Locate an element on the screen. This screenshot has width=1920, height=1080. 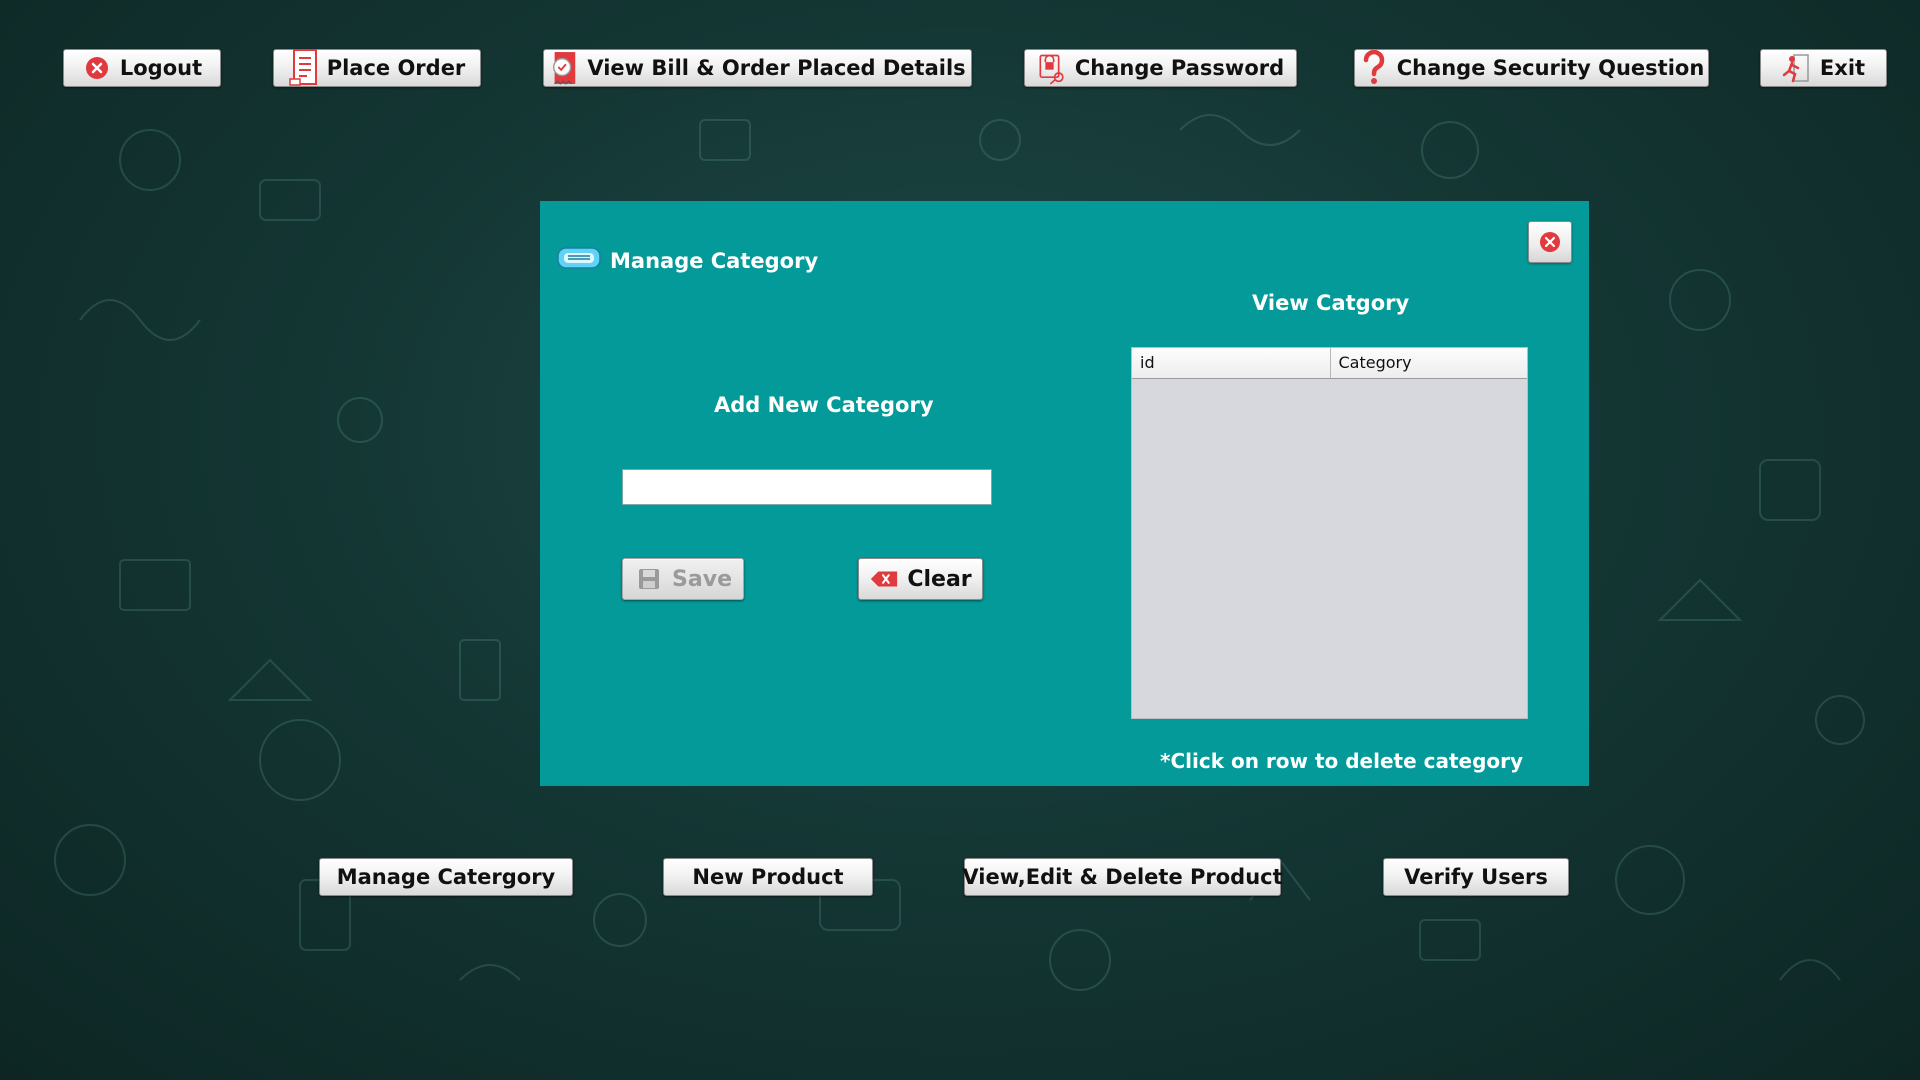
column-header-category: Category is located at coordinates (1428, 363).